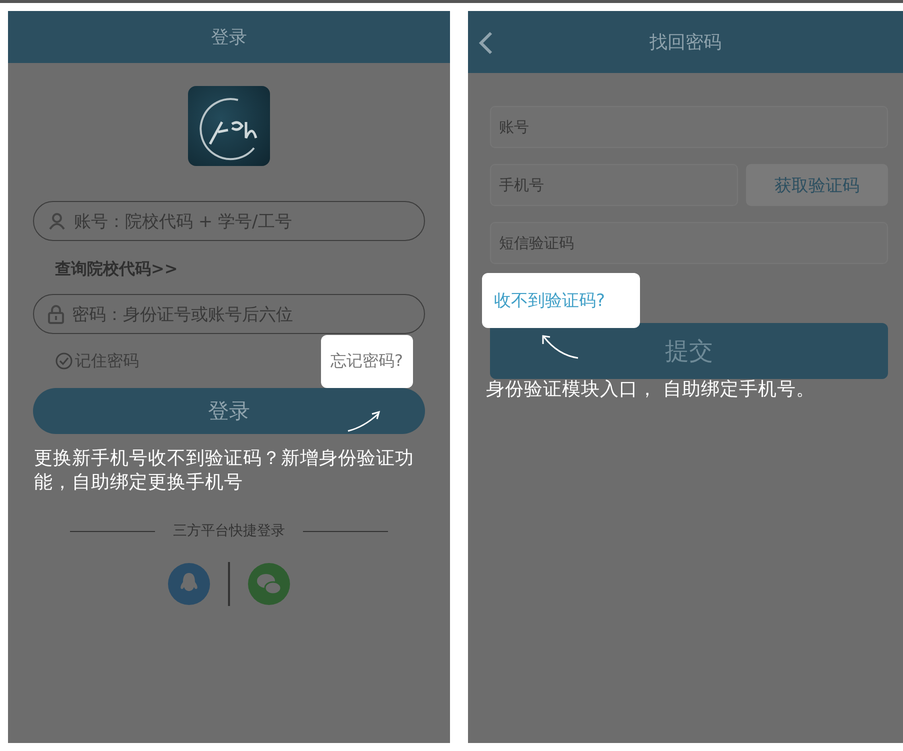 This screenshot has width=903, height=751. I want to click on placeholder-text: 短信验证码, so click(536, 243).